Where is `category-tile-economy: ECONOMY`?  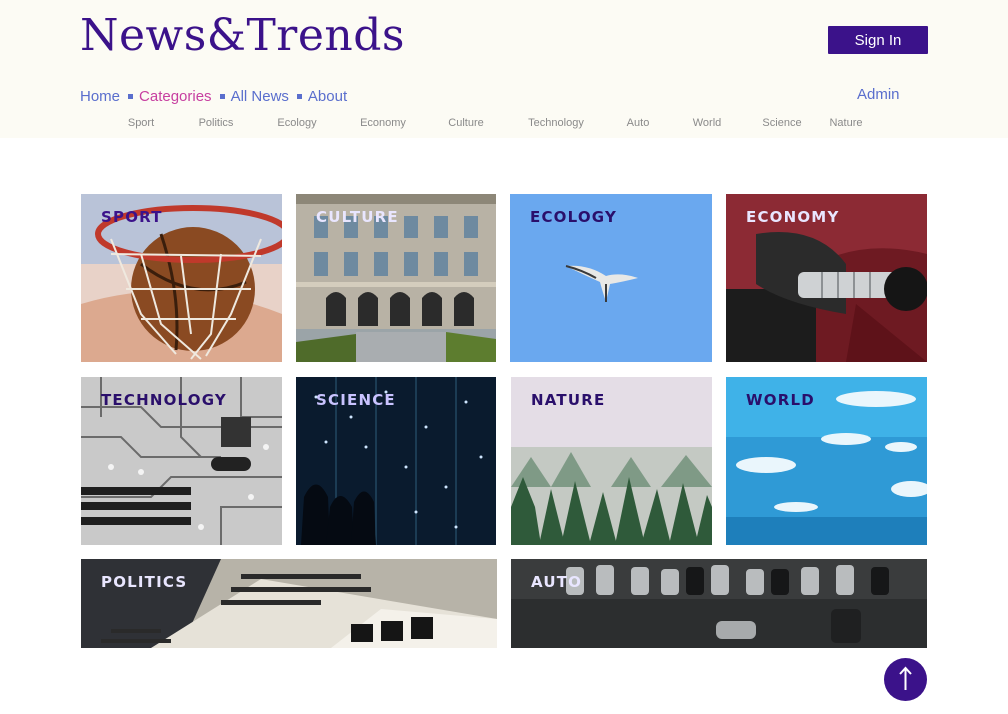 category-tile-economy: ECONOMY is located at coordinates (826, 278).